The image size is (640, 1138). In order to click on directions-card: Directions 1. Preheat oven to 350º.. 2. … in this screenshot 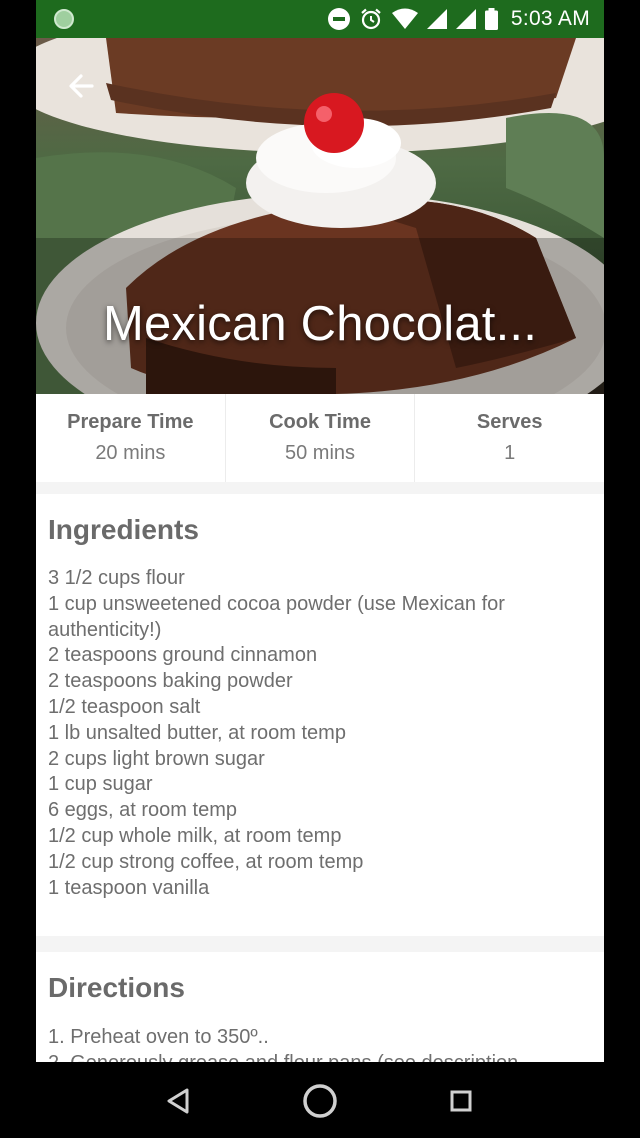, I will do `click(320, 1013)`.